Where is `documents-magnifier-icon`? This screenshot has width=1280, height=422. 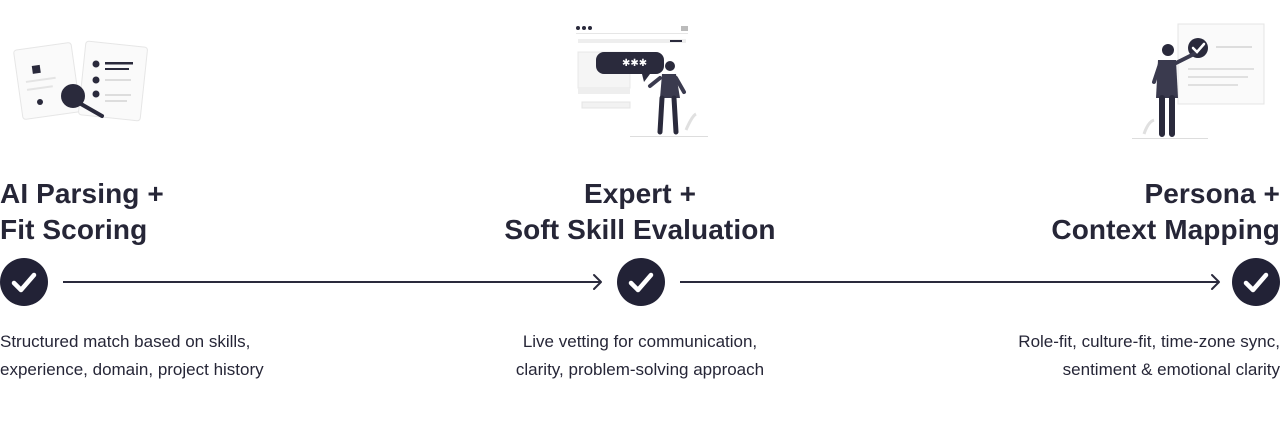
documents-magnifier-icon is located at coordinates (82, 81).